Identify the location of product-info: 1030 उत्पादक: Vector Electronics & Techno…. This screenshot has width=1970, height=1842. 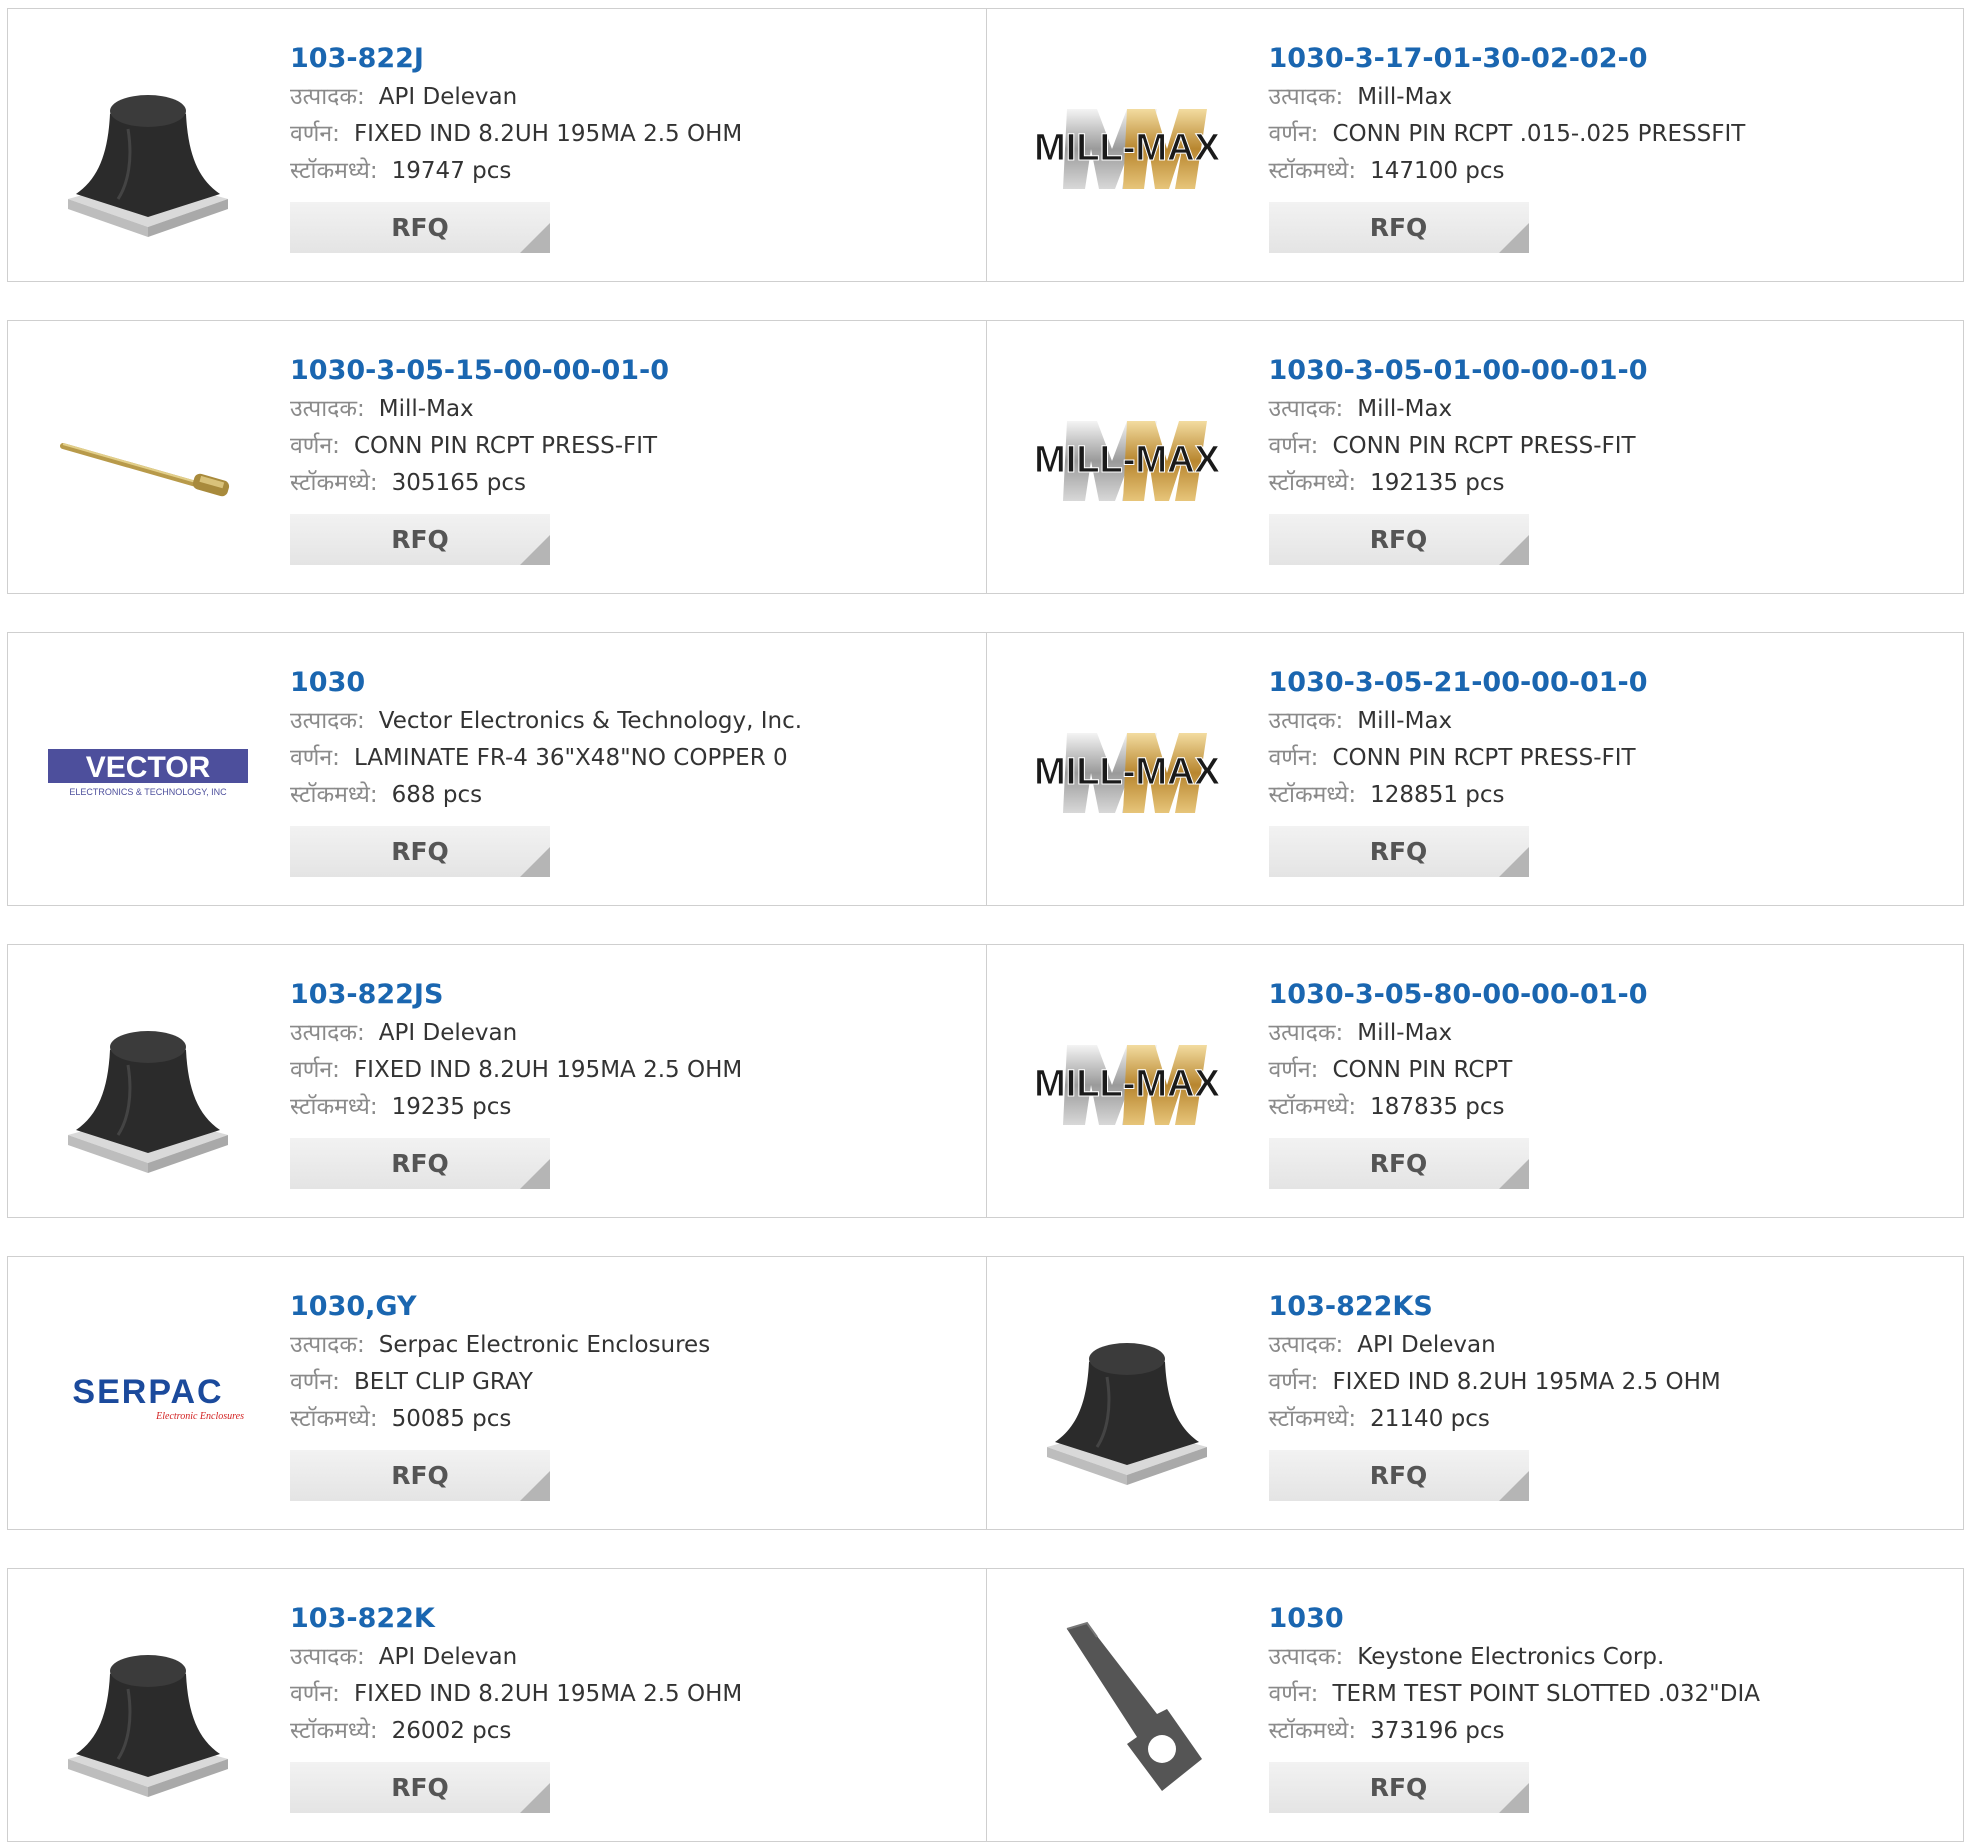
(633, 771).